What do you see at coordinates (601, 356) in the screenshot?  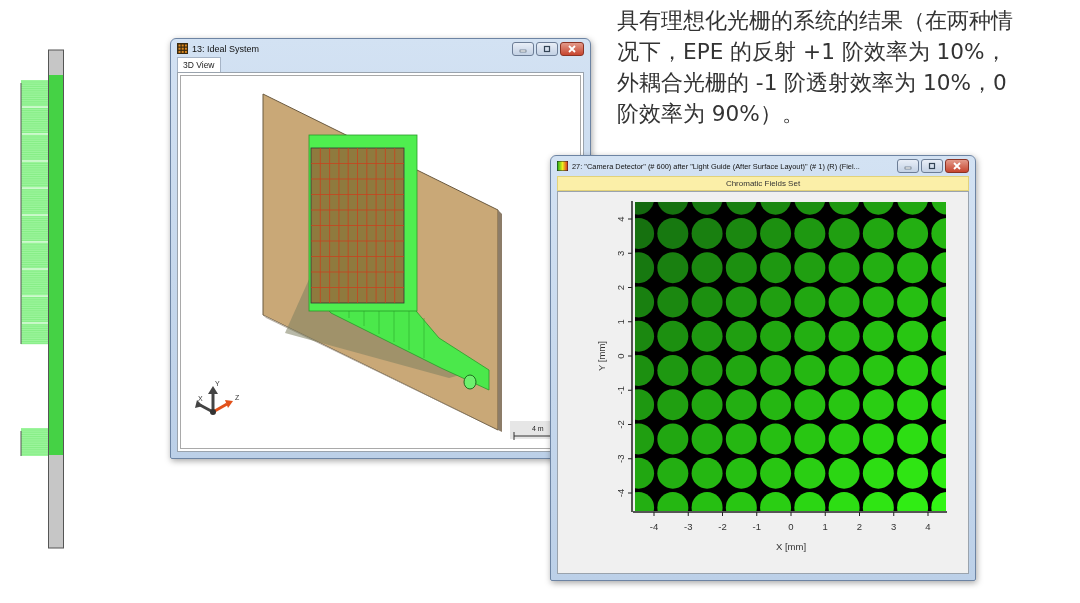 I see `axis-title: Y [mm]` at bounding box center [601, 356].